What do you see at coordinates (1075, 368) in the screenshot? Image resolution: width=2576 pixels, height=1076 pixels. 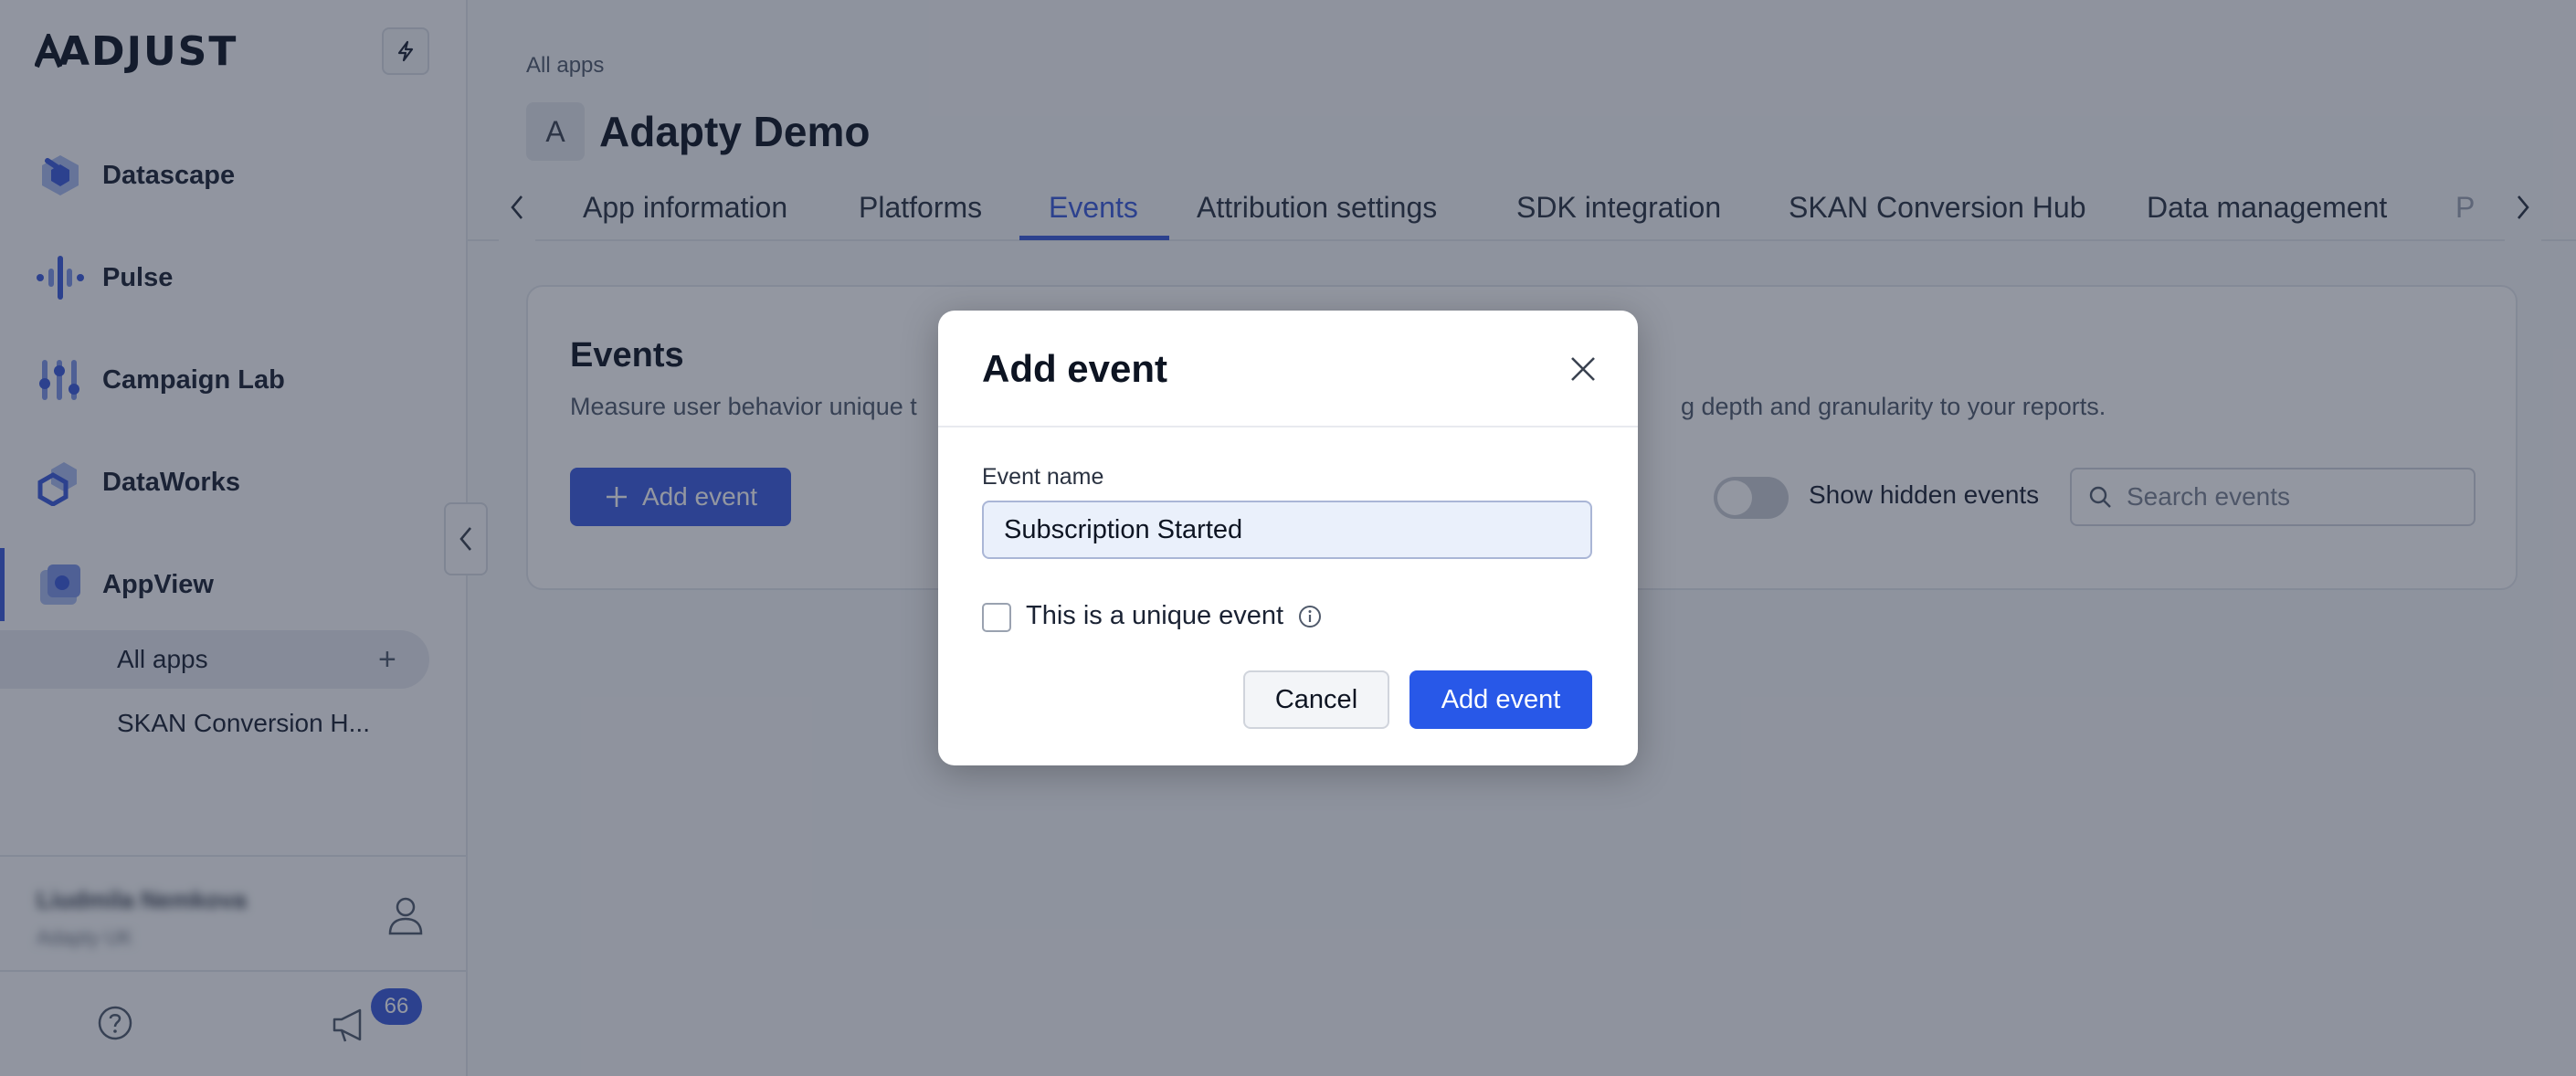 I see `dialog-title: Add event` at bounding box center [1075, 368].